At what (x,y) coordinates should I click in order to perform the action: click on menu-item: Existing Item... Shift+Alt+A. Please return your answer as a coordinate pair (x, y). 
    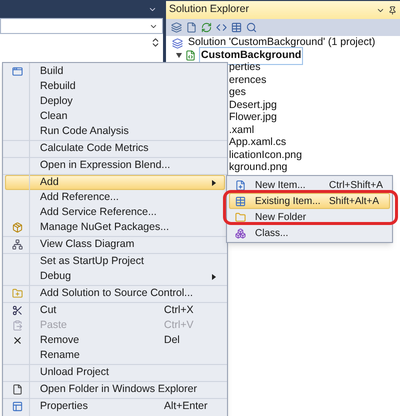
    Looking at the image, I should click on (309, 201).